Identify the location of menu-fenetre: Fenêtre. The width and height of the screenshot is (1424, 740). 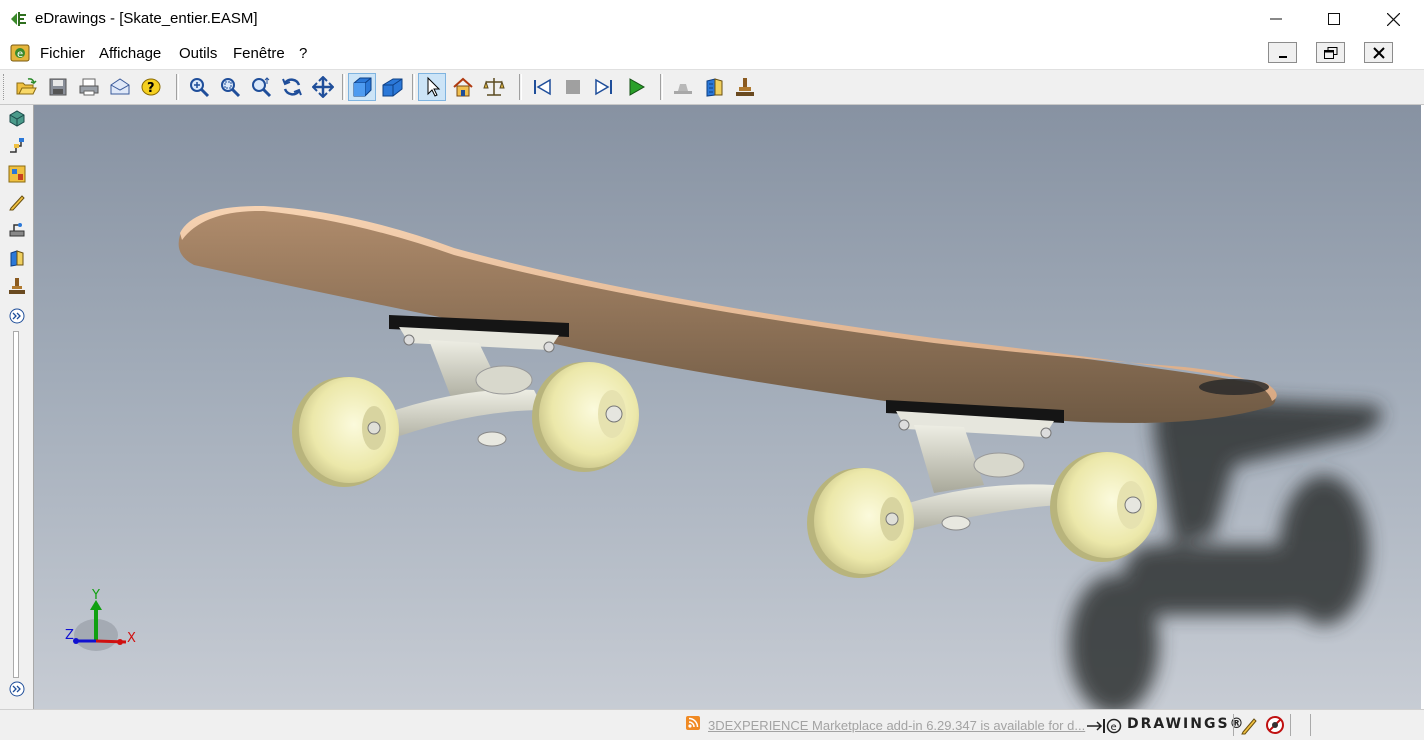
(259, 53).